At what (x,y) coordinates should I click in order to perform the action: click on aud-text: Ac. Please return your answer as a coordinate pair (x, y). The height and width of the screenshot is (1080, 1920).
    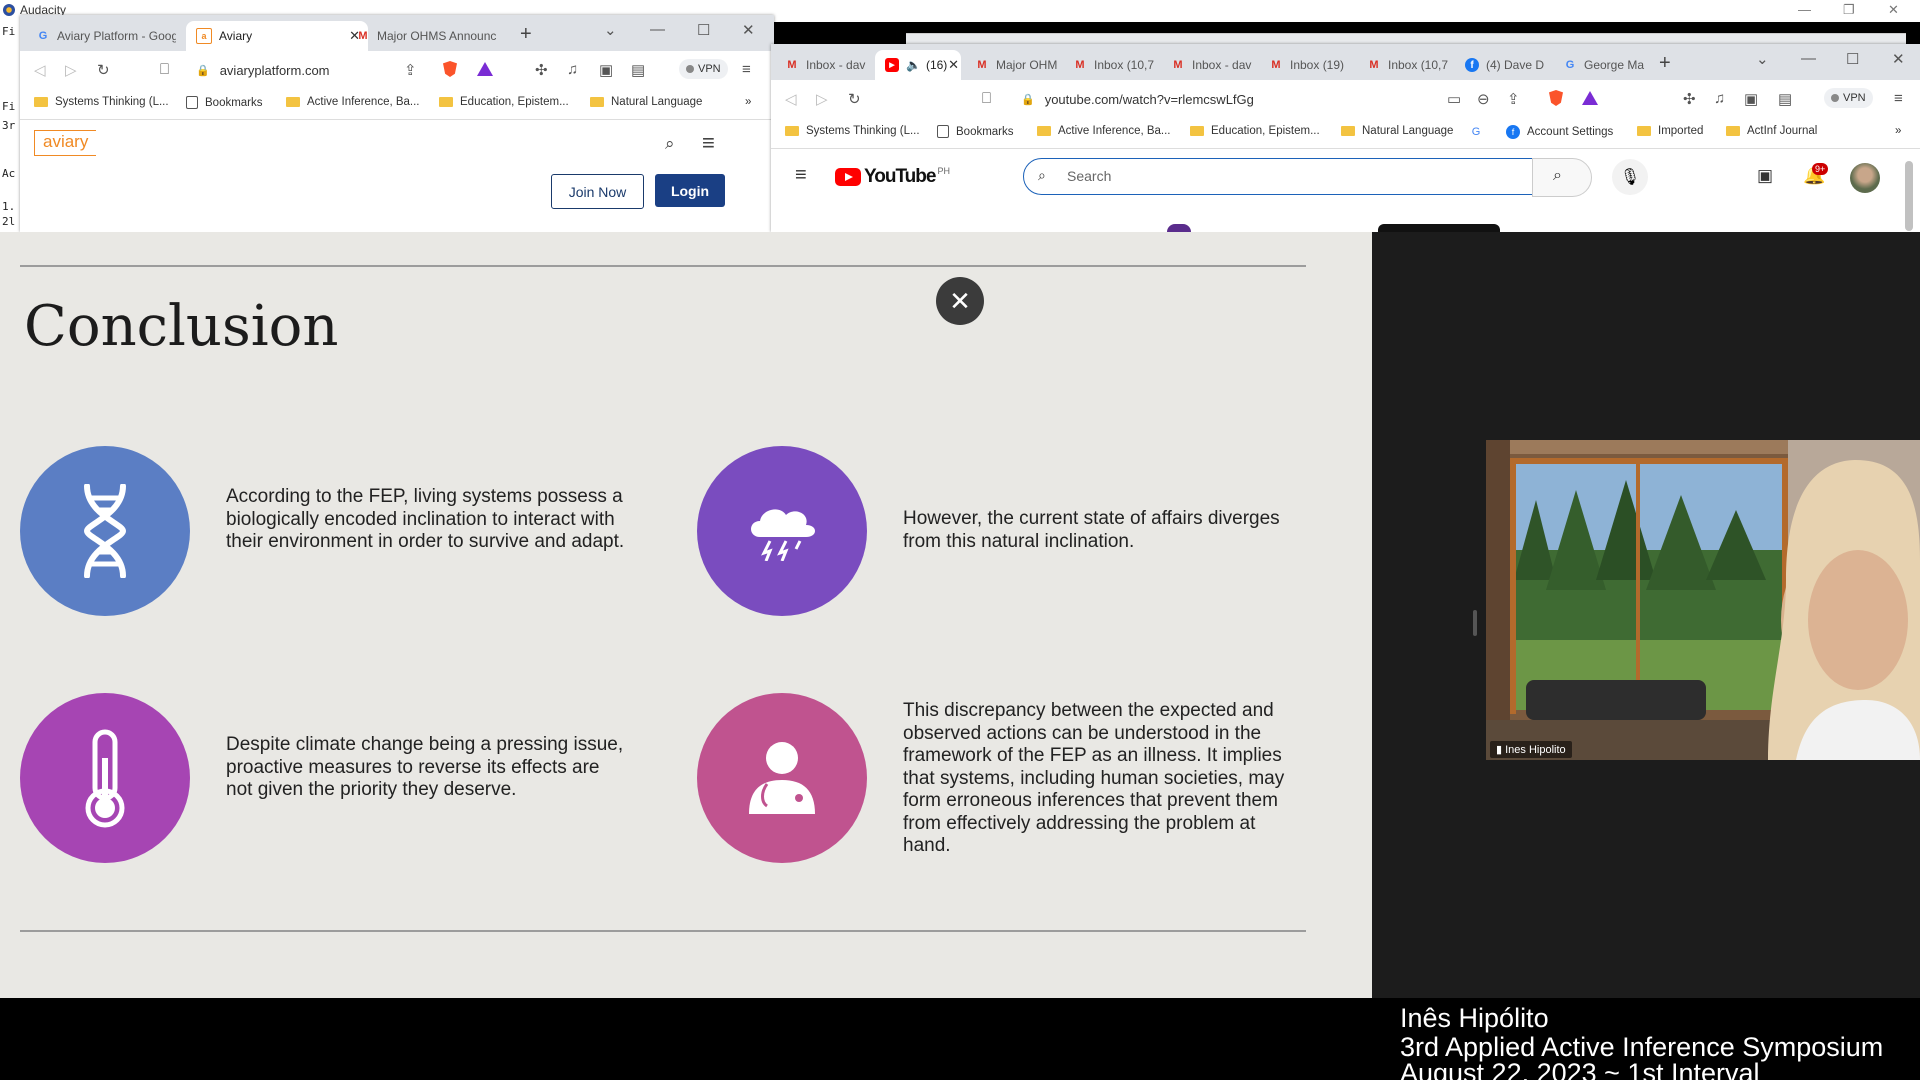
    Looking at the image, I should click on (9, 173).